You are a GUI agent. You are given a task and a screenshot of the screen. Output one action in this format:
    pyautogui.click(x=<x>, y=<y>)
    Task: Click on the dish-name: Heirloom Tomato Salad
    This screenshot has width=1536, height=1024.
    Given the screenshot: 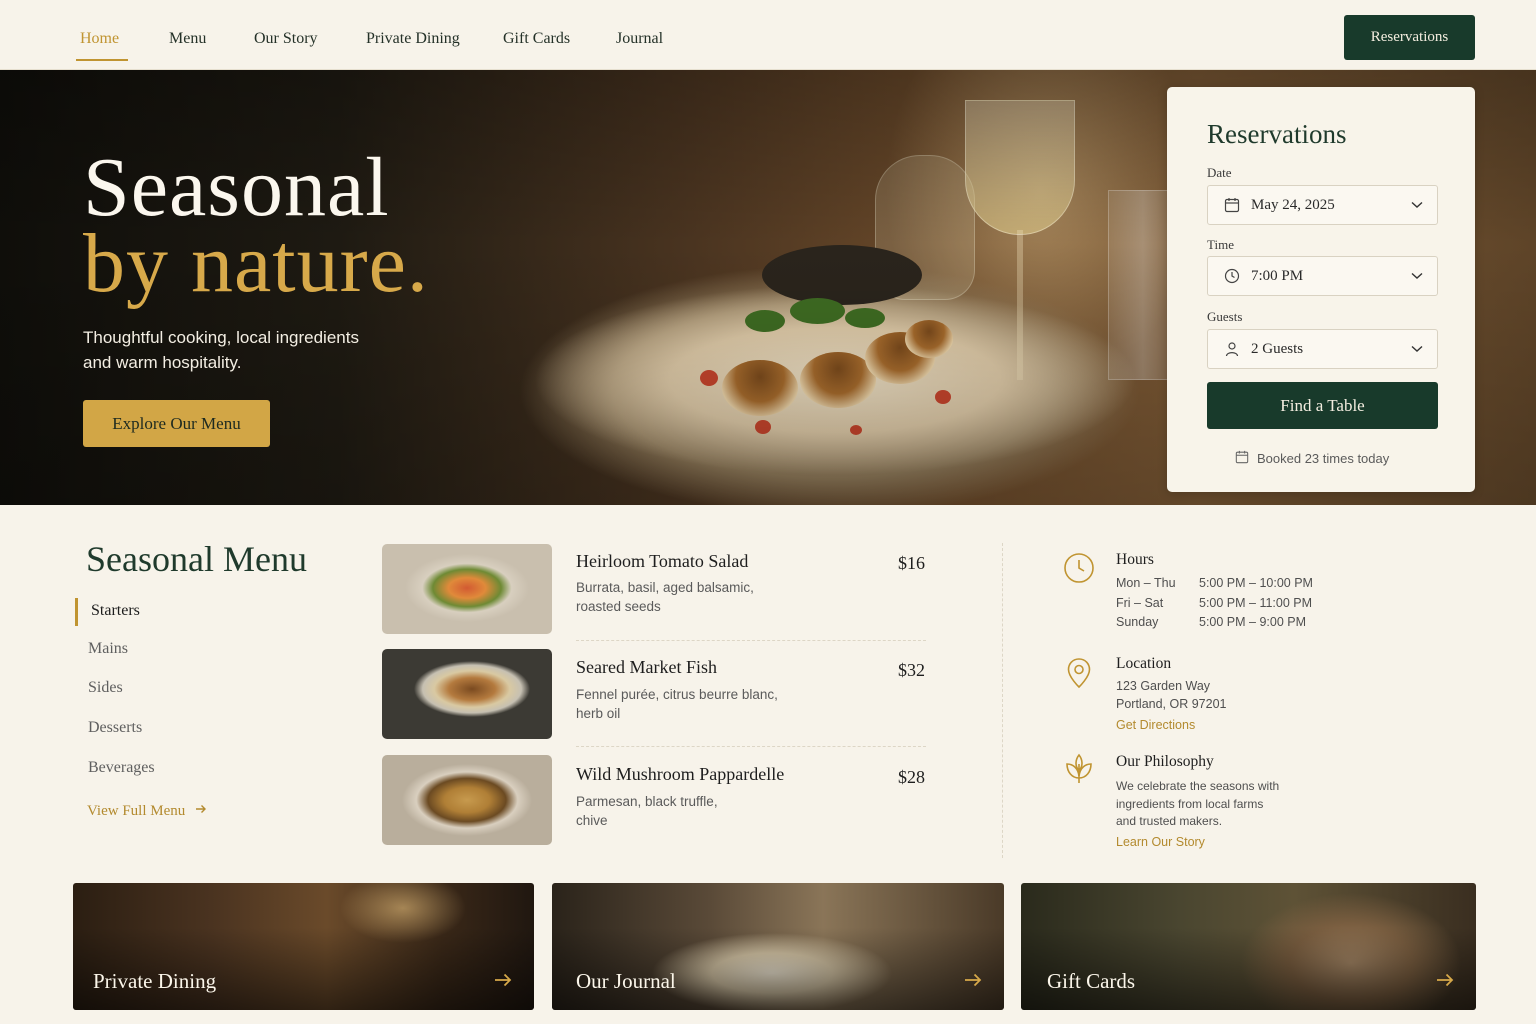 What is the action you would take?
    pyautogui.click(x=662, y=561)
    